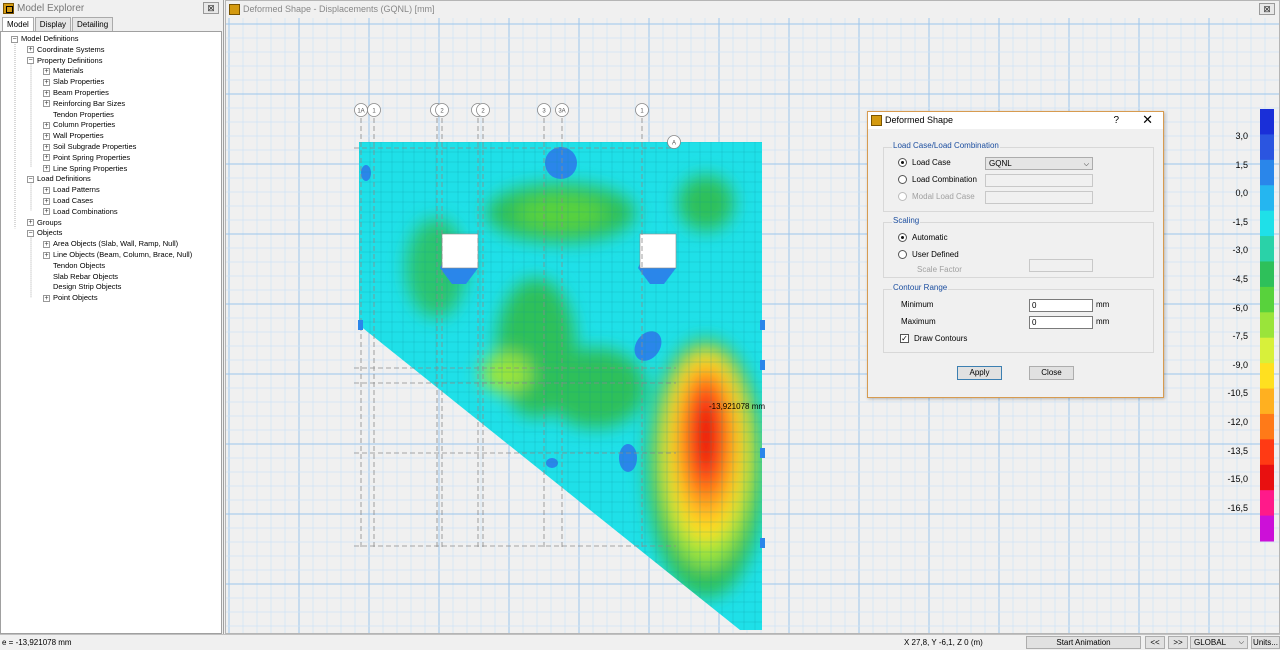  Describe the element at coordinates (1083, 642) in the screenshot. I see `start-animation-button: Start Animation` at that location.